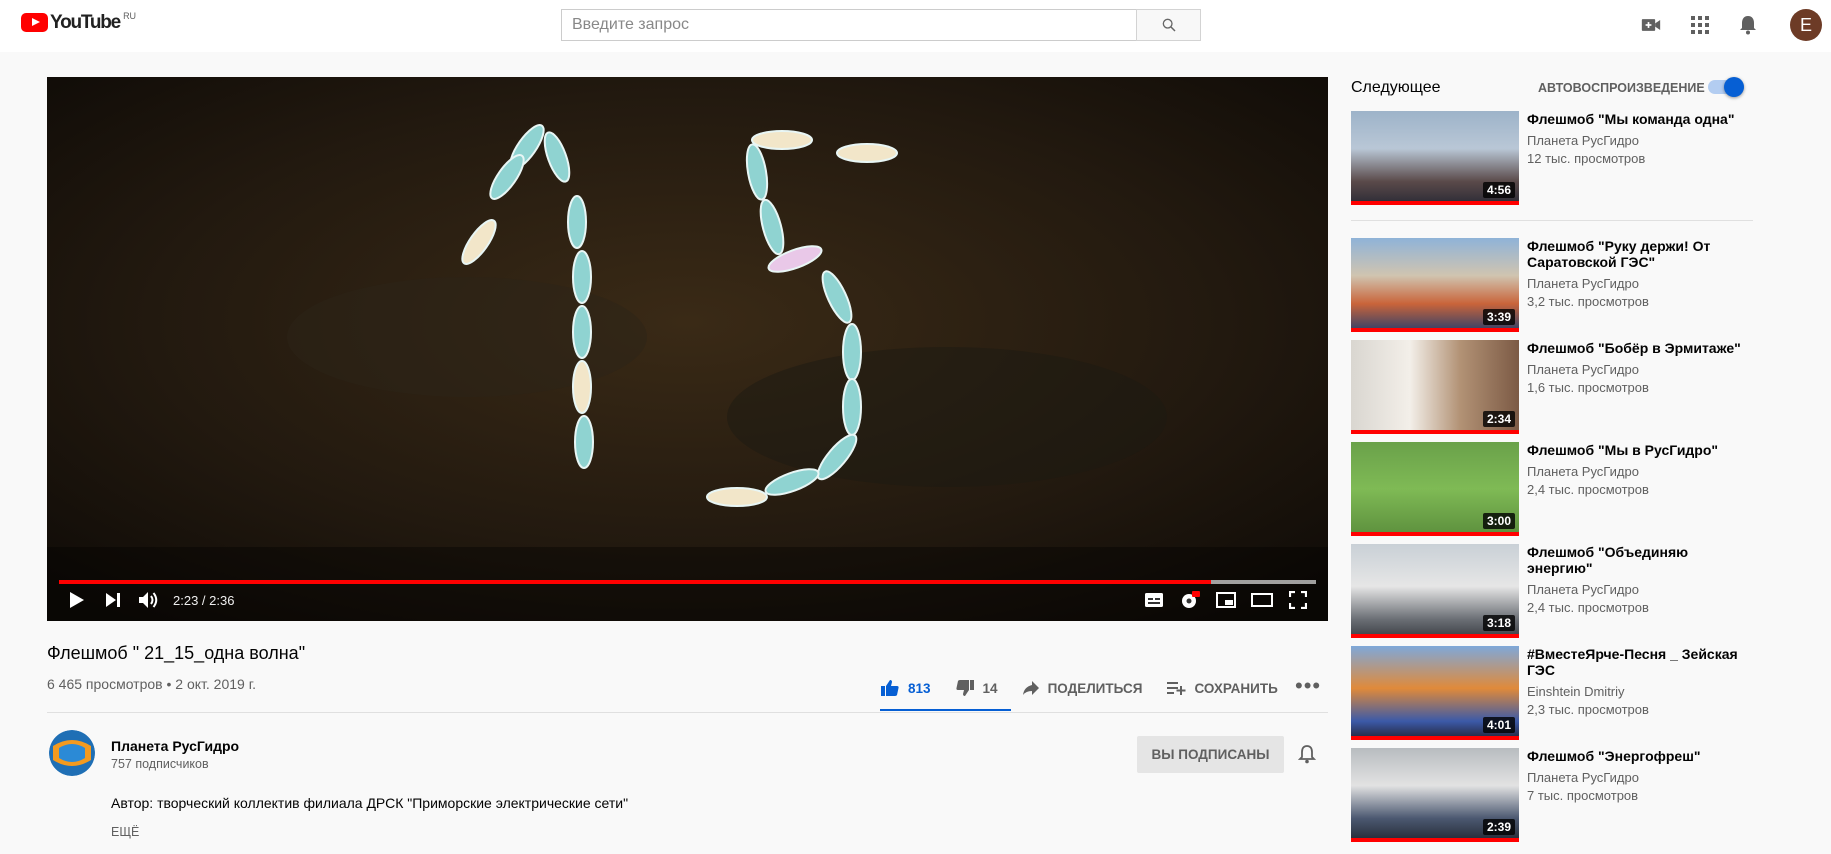 This screenshot has height=854, width=1831. I want to click on like-ratio-bar, so click(945, 710).